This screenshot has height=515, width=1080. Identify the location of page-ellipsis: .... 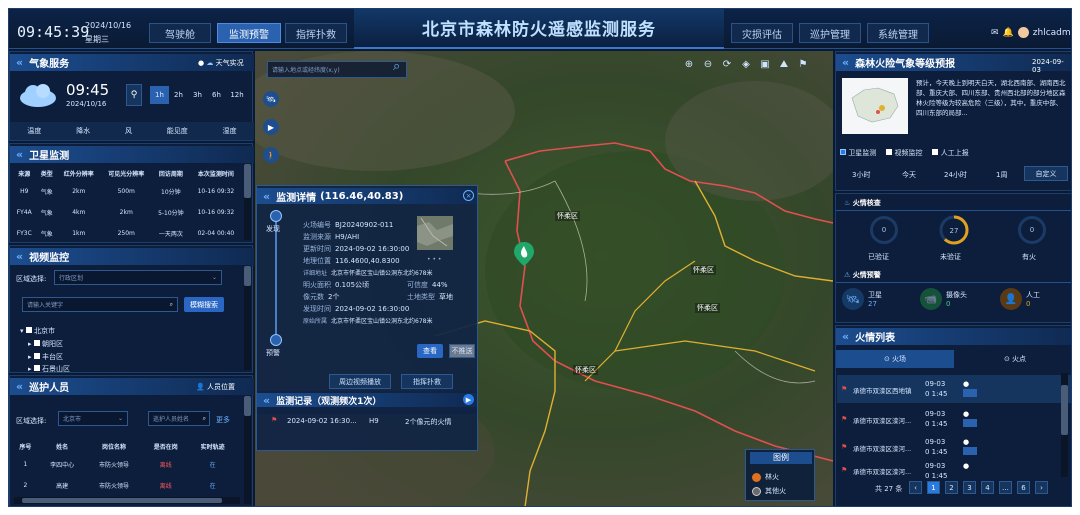
(1005, 487).